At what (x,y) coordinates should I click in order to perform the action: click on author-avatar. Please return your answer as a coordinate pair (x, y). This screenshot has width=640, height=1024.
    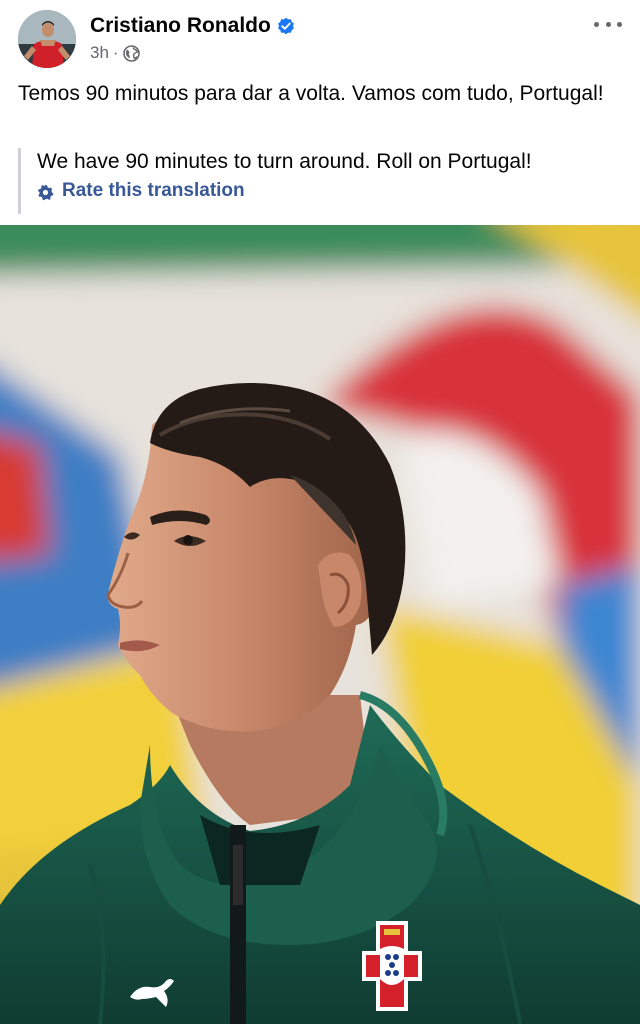
    Looking at the image, I should click on (47, 39).